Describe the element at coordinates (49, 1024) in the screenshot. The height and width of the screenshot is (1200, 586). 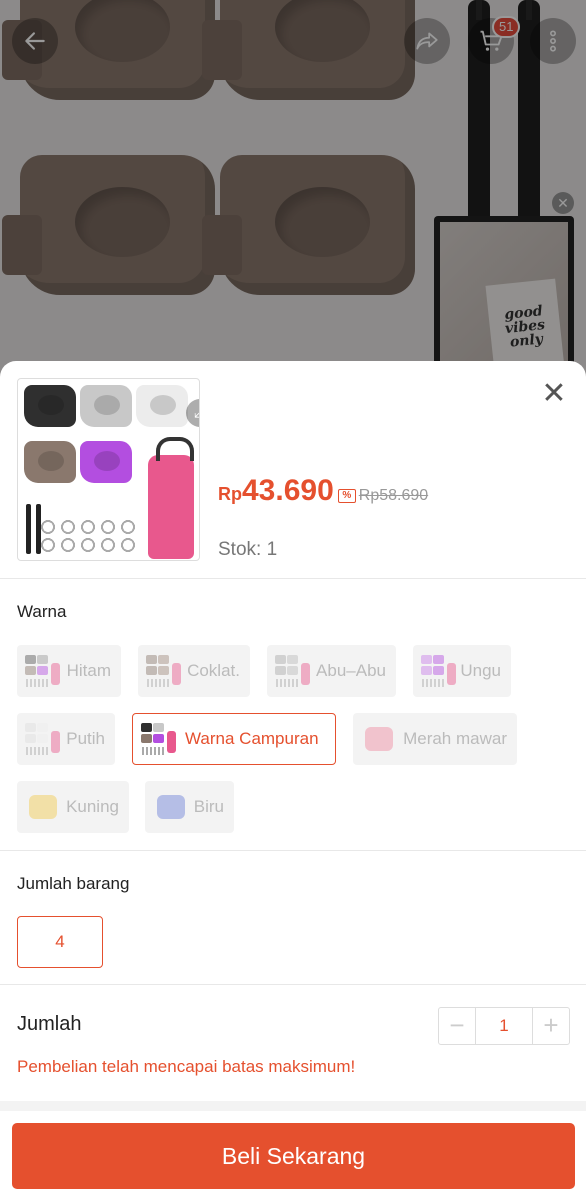
I see `quantity-label: Jumlah` at that location.